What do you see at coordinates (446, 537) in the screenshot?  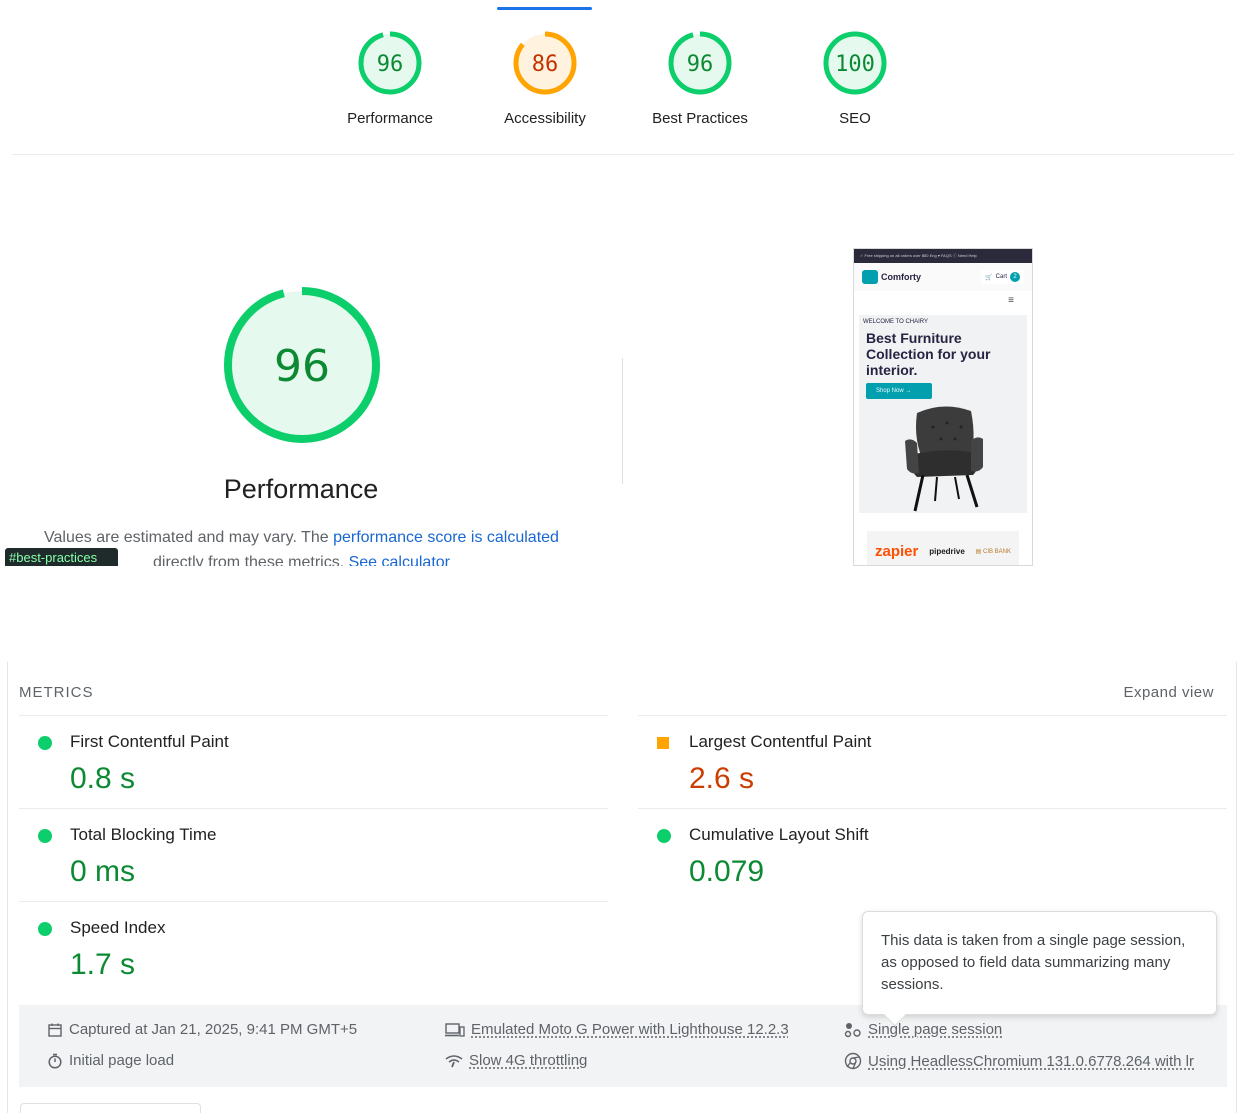 I see `score-calculated-link: performance score is calculated` at bounding box center [446, 537].